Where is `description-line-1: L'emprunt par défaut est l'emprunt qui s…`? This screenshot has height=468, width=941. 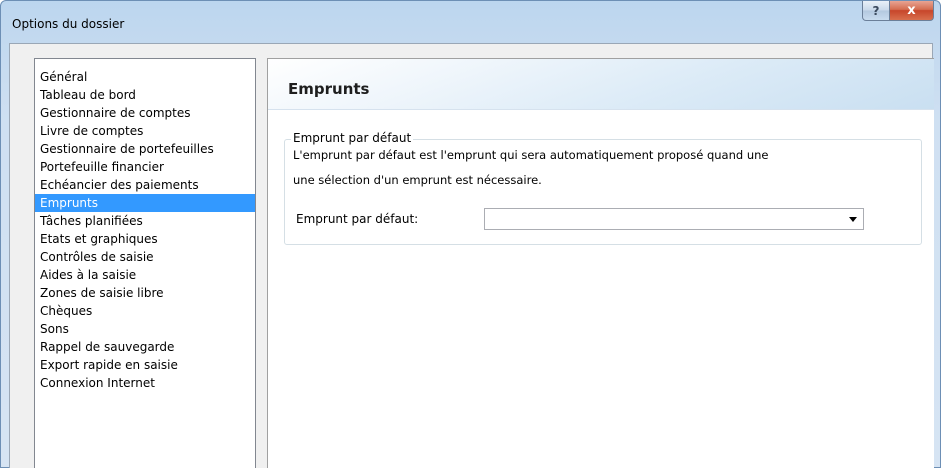
description-line-1: L'emprunt par défaut est l'emprunt qui s… is located at coordinates (531, 155).